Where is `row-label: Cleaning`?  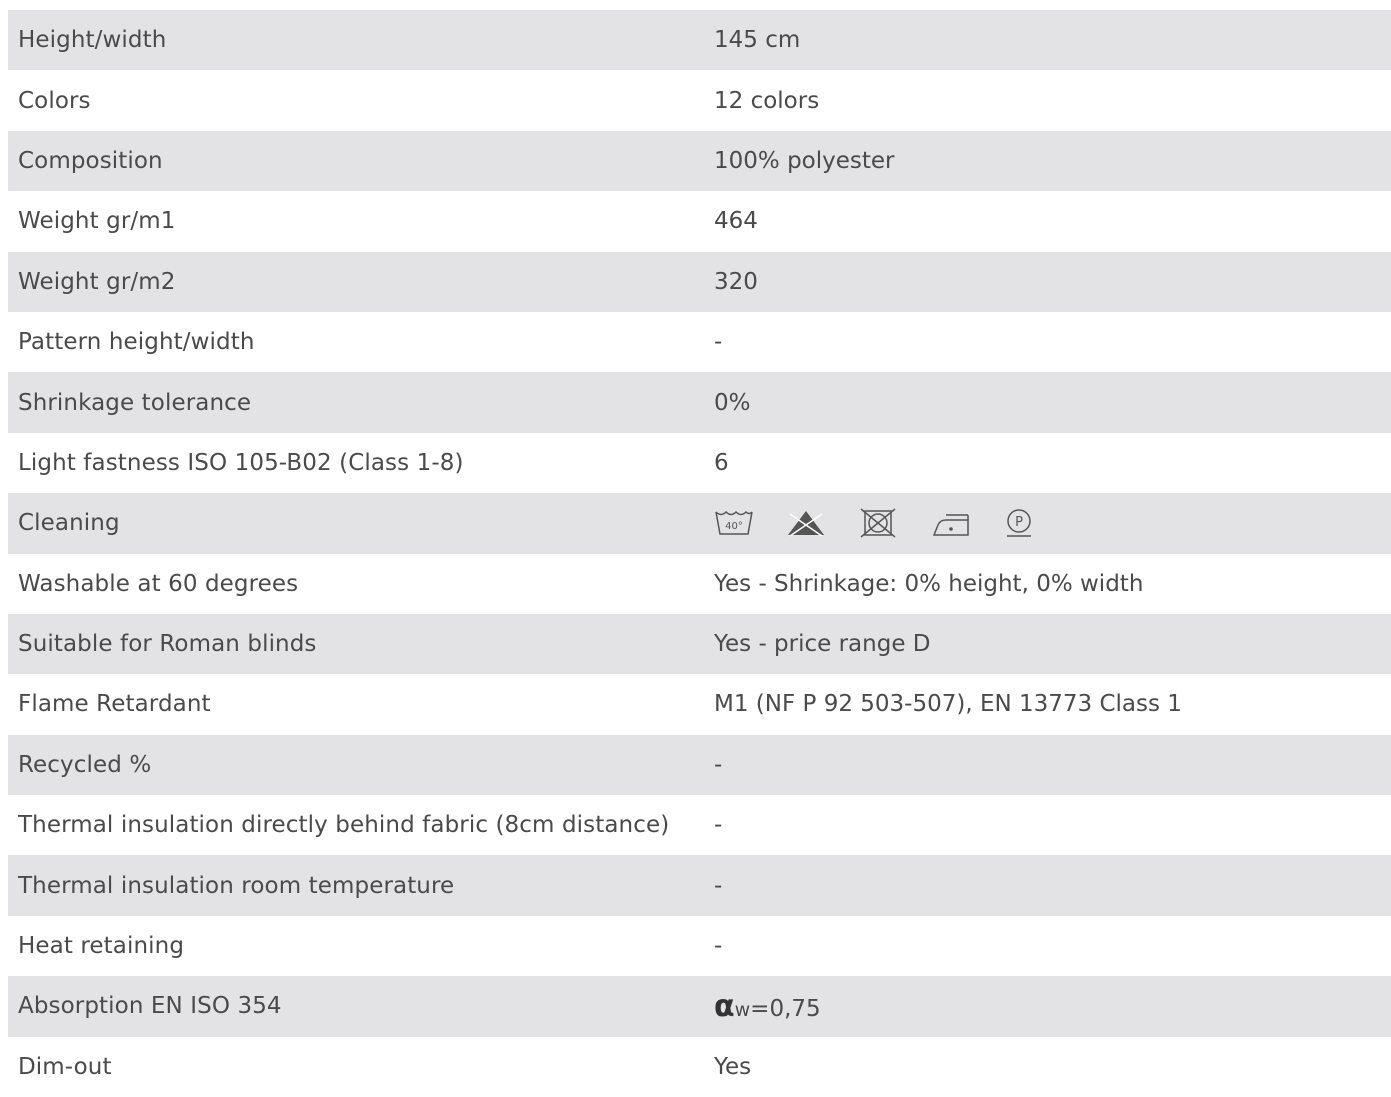
row-label: Cleaning is located at coordinates (69, 523).